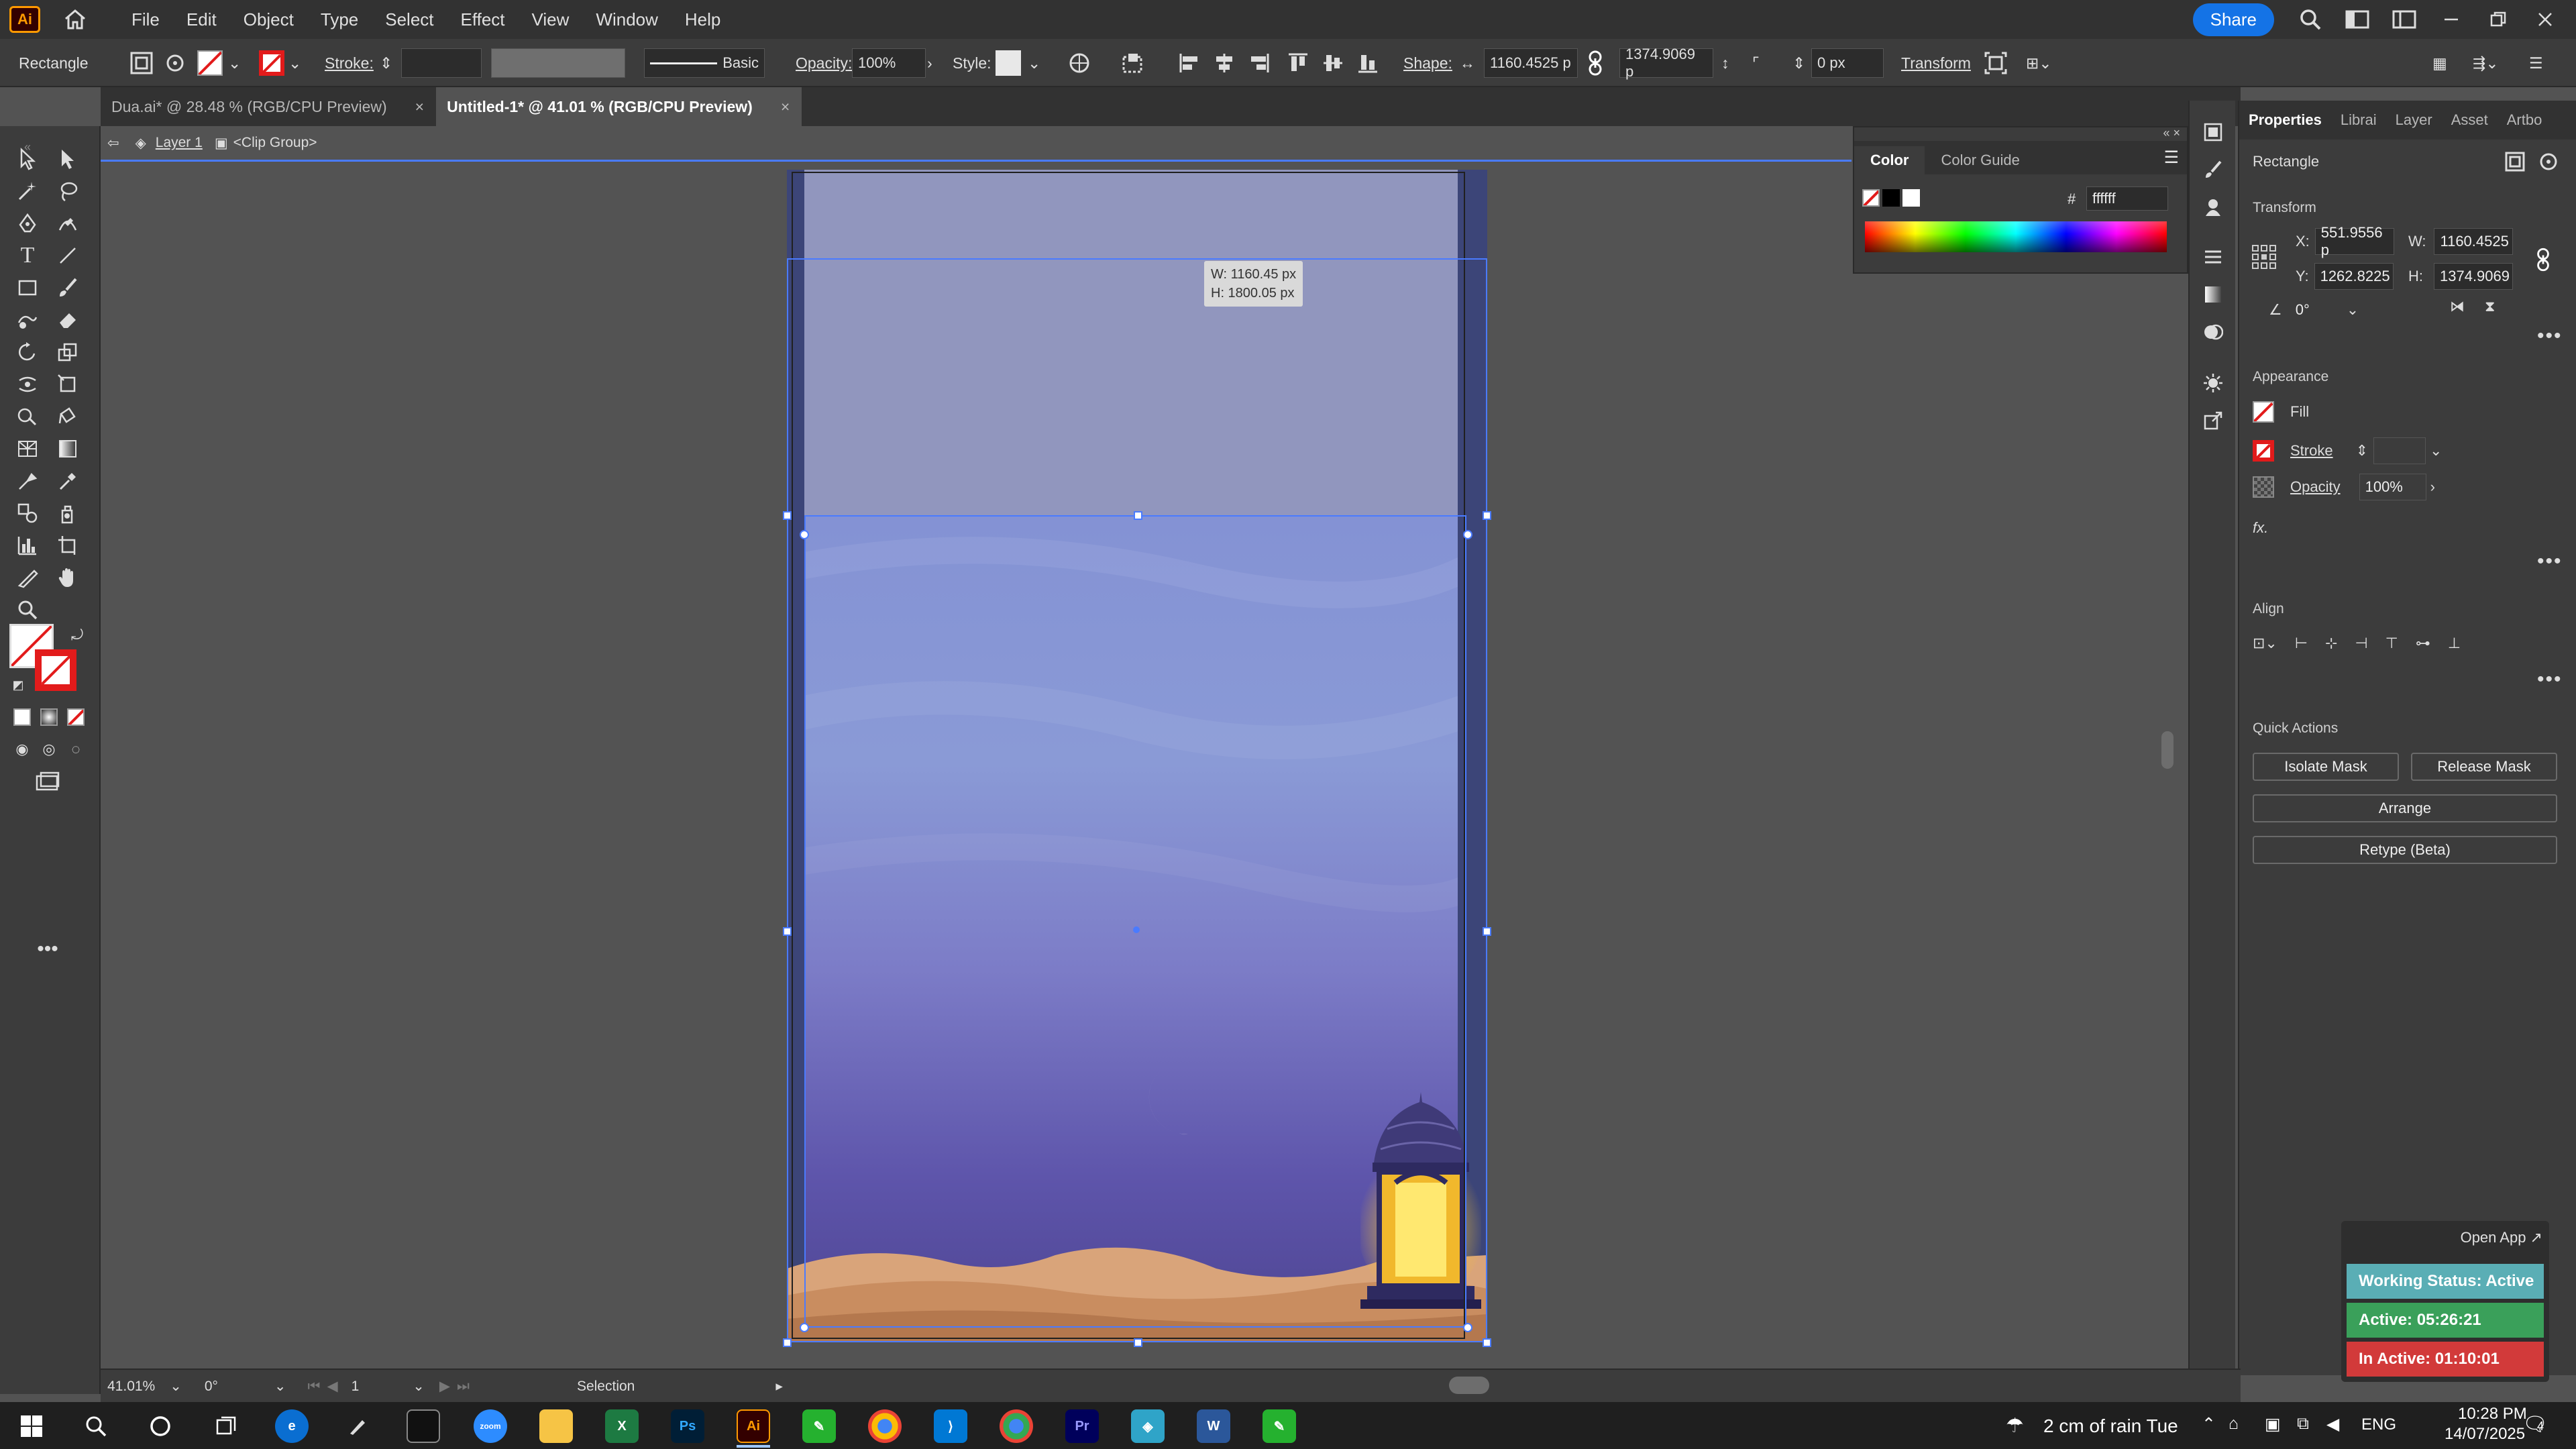 The height and width of the screenshot is (1449, 2576). I want to click on next-artboard-icon: ▶, so click(444, 1386).